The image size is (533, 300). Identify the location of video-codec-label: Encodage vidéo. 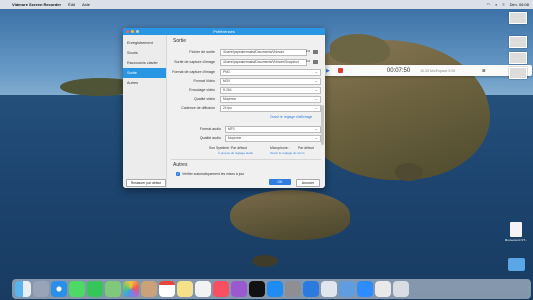
(202, 90).